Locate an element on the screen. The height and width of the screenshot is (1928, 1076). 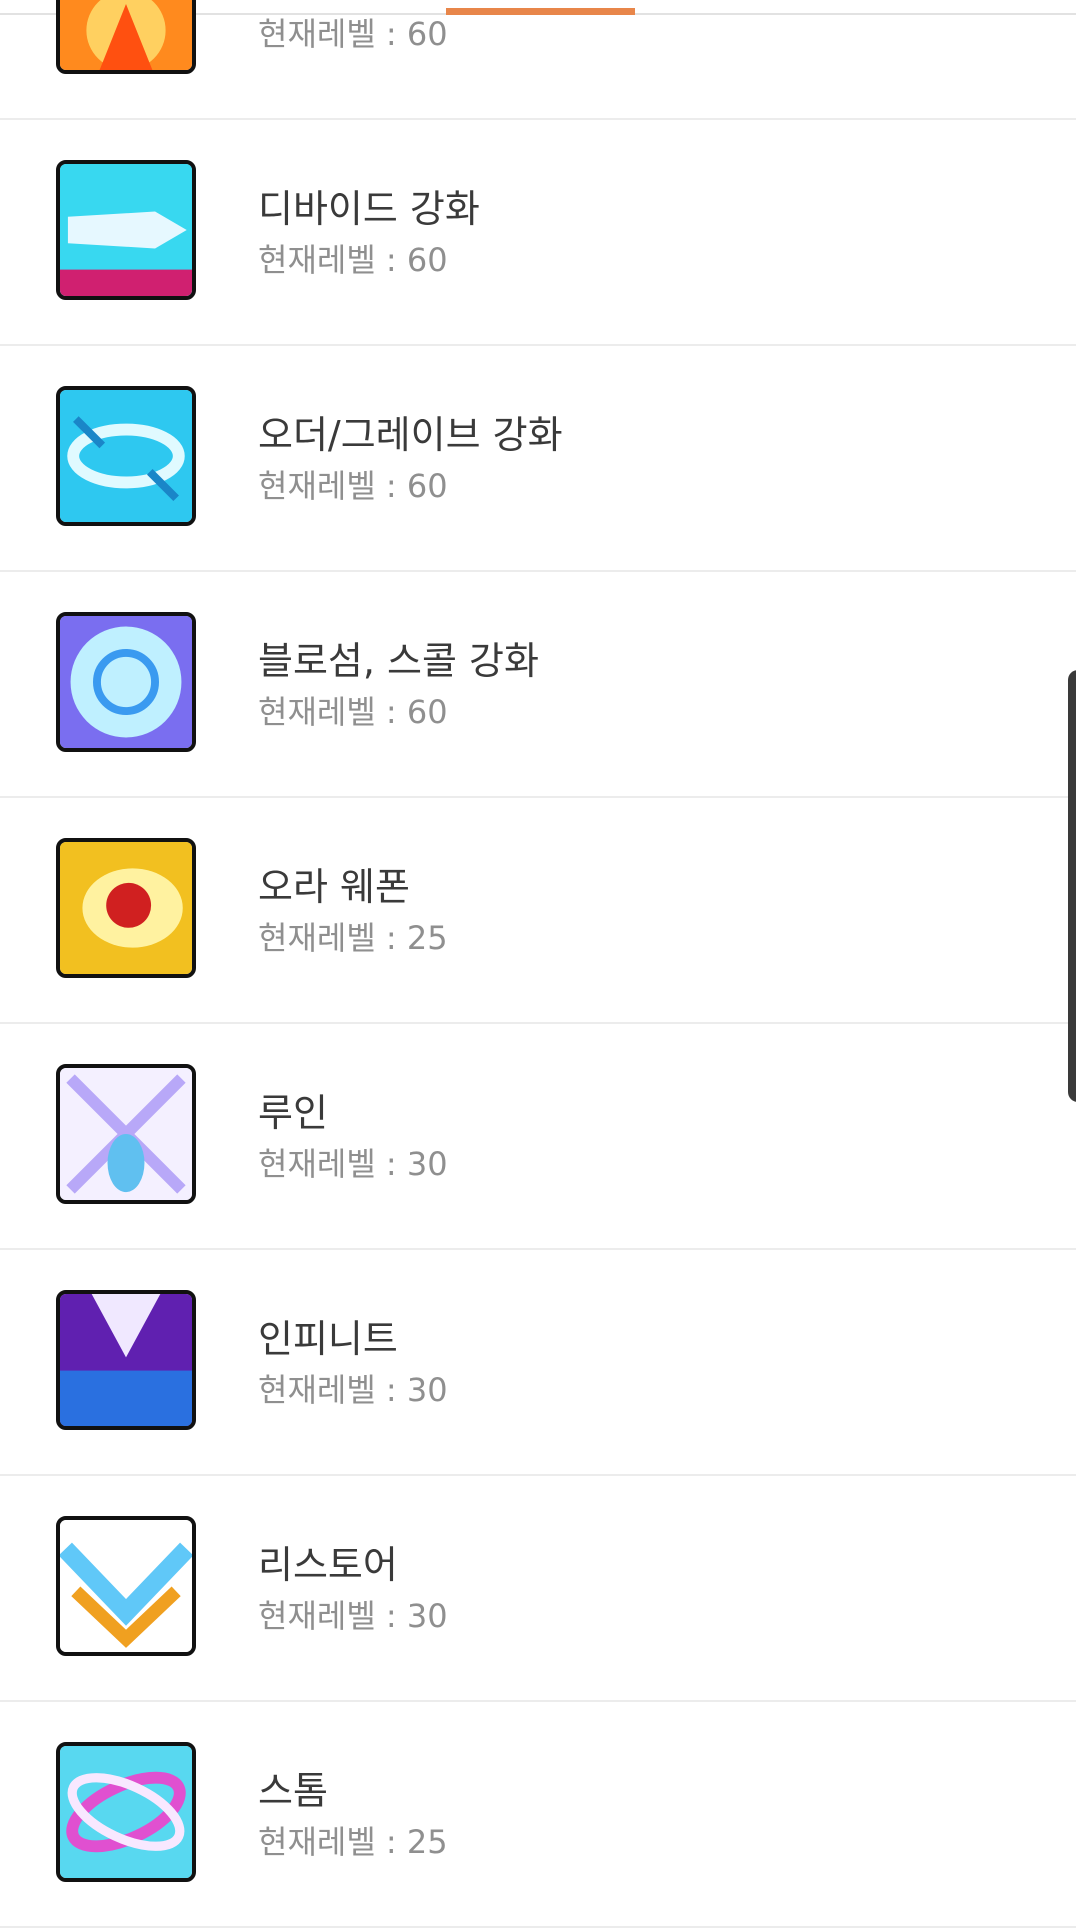
skill-row-infinite: 인피니트 현재레벨 : 30 is located at coordinates (538, 1363).